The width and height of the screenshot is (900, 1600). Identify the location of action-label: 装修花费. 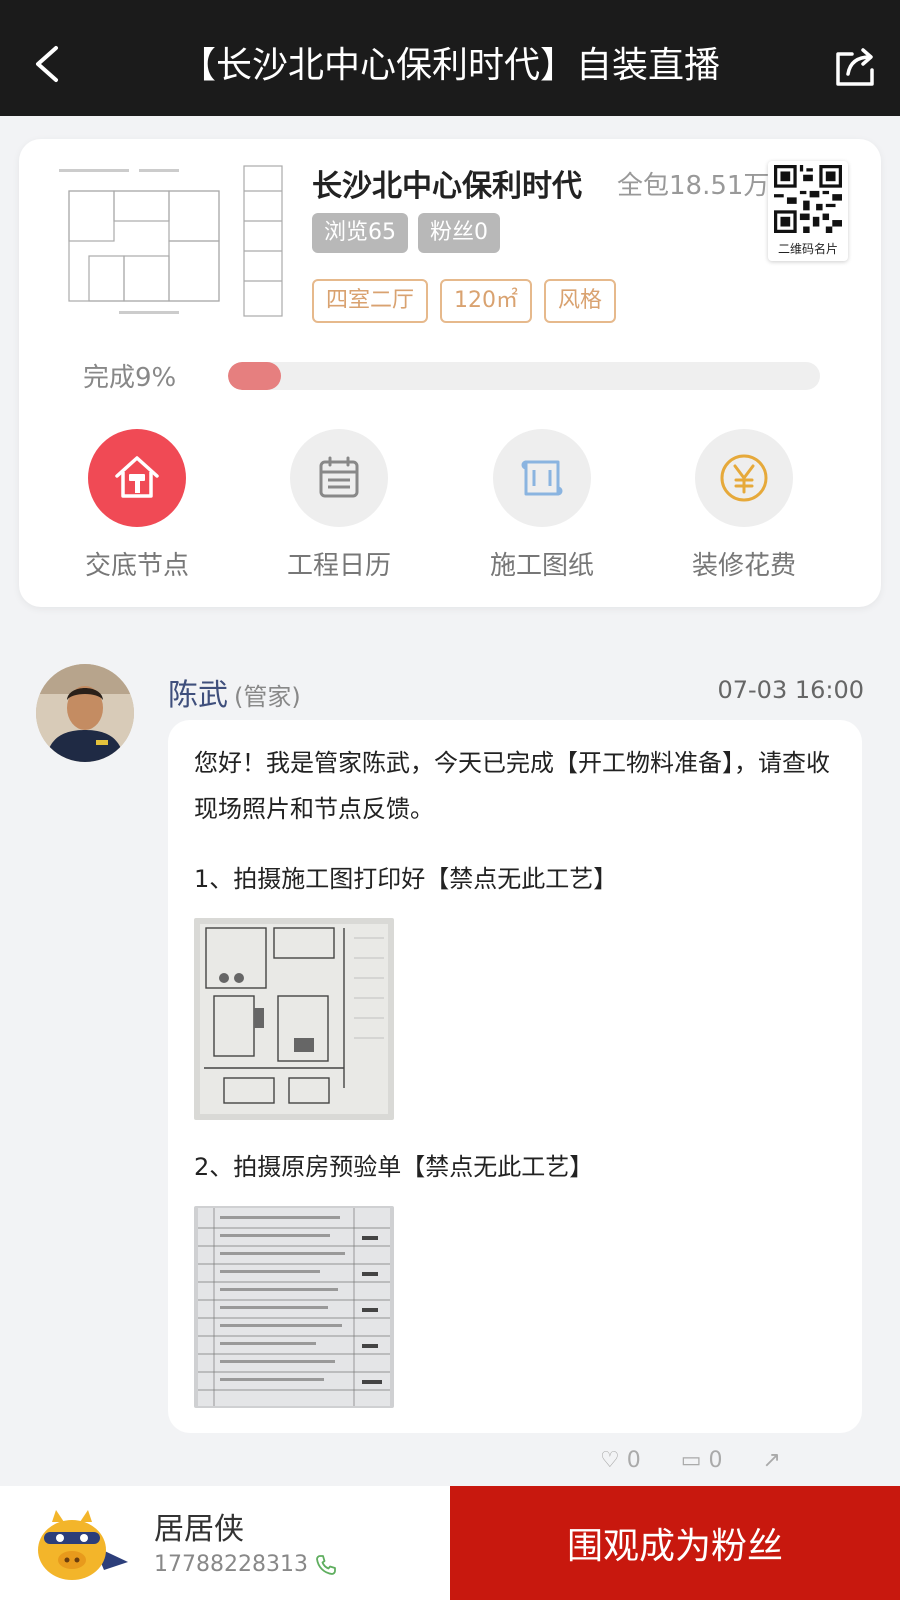
(743, 566).